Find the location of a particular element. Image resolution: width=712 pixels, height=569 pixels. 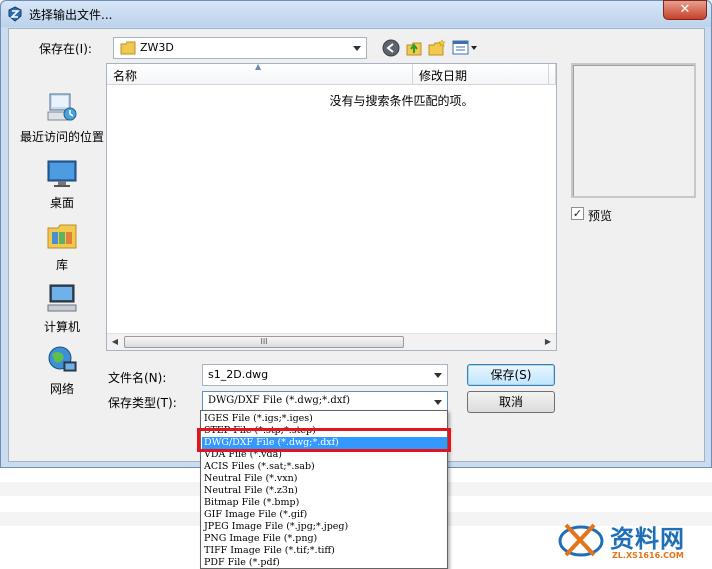

save-type-option: GIF Image File (*.gif) is located at coordinates (324, 515).